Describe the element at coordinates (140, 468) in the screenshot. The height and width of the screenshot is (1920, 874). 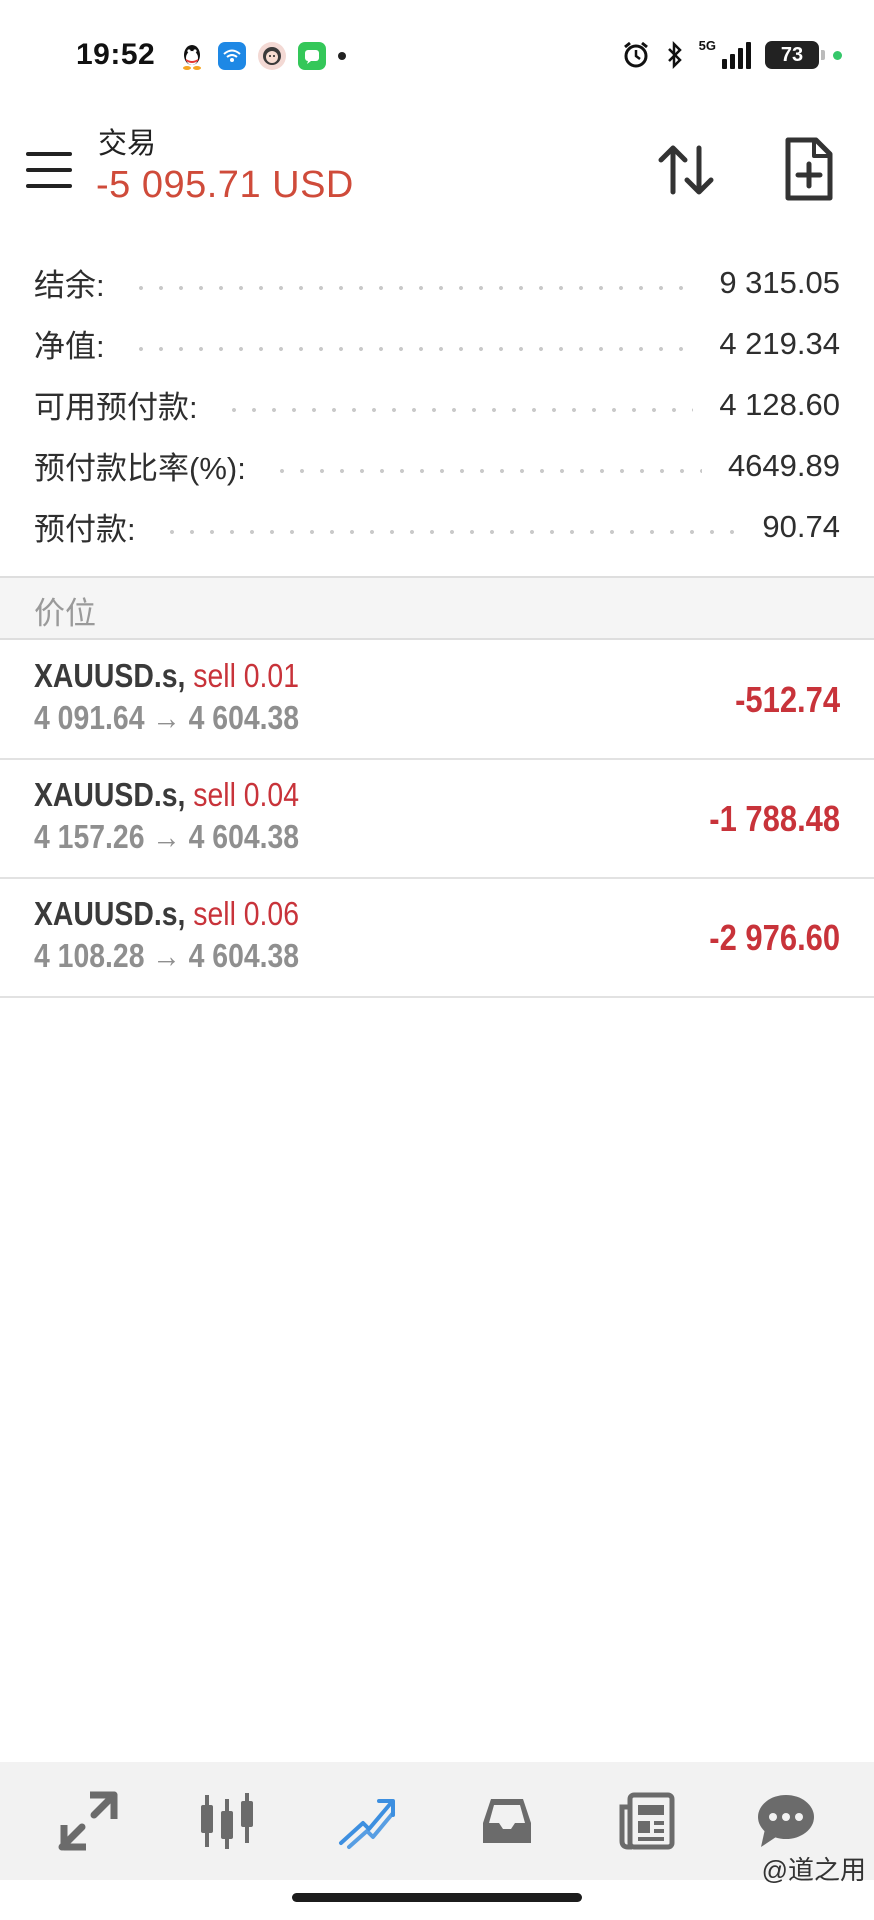
I see `summary-label: 预付款比率(%):` at that location.